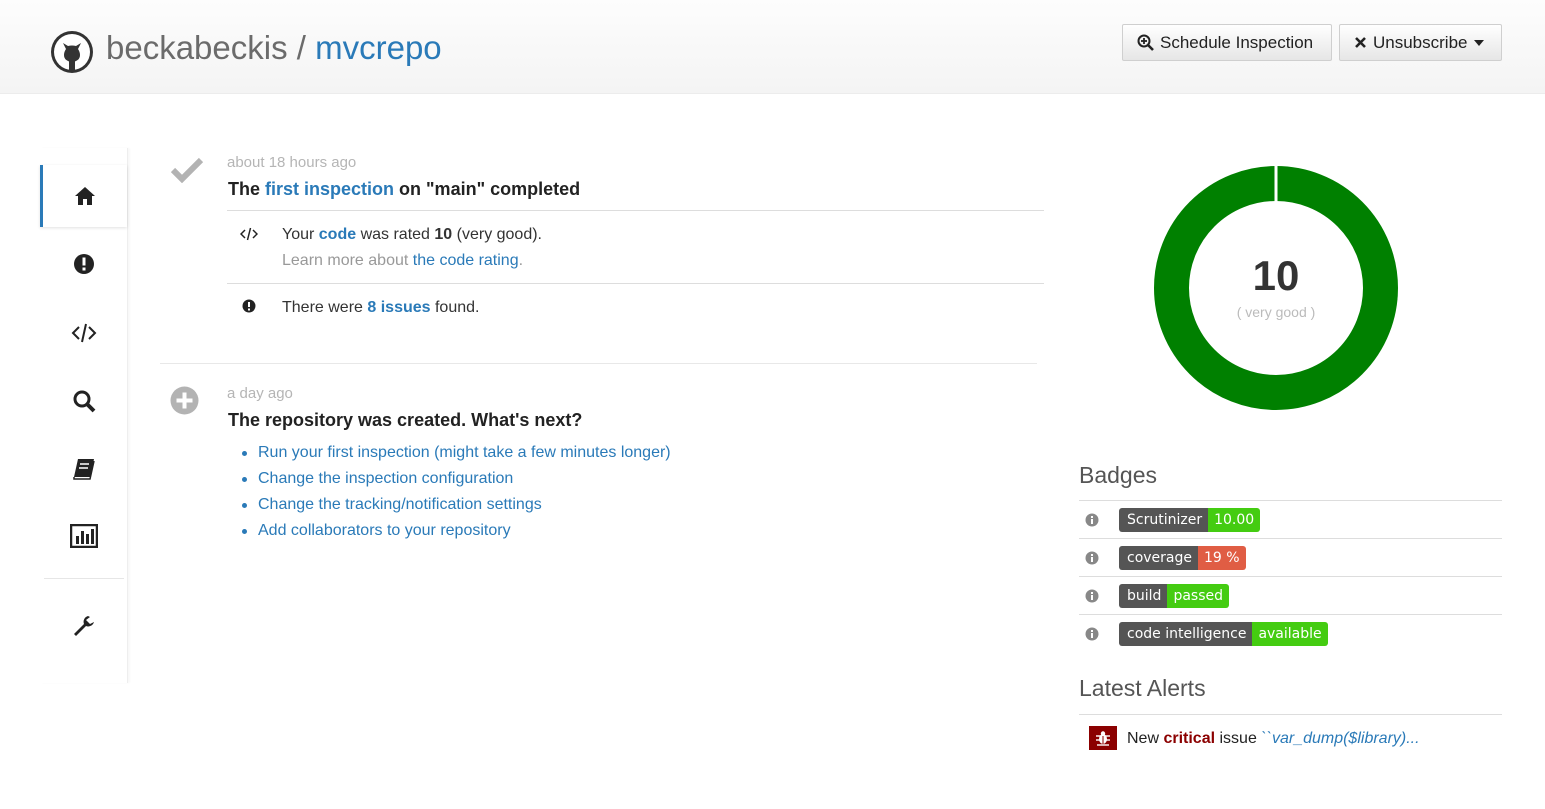  Describe the element at coordinates (1290, 519) in the screenshot. I see `badge-row: Scrutinizer 10.00` at that location.